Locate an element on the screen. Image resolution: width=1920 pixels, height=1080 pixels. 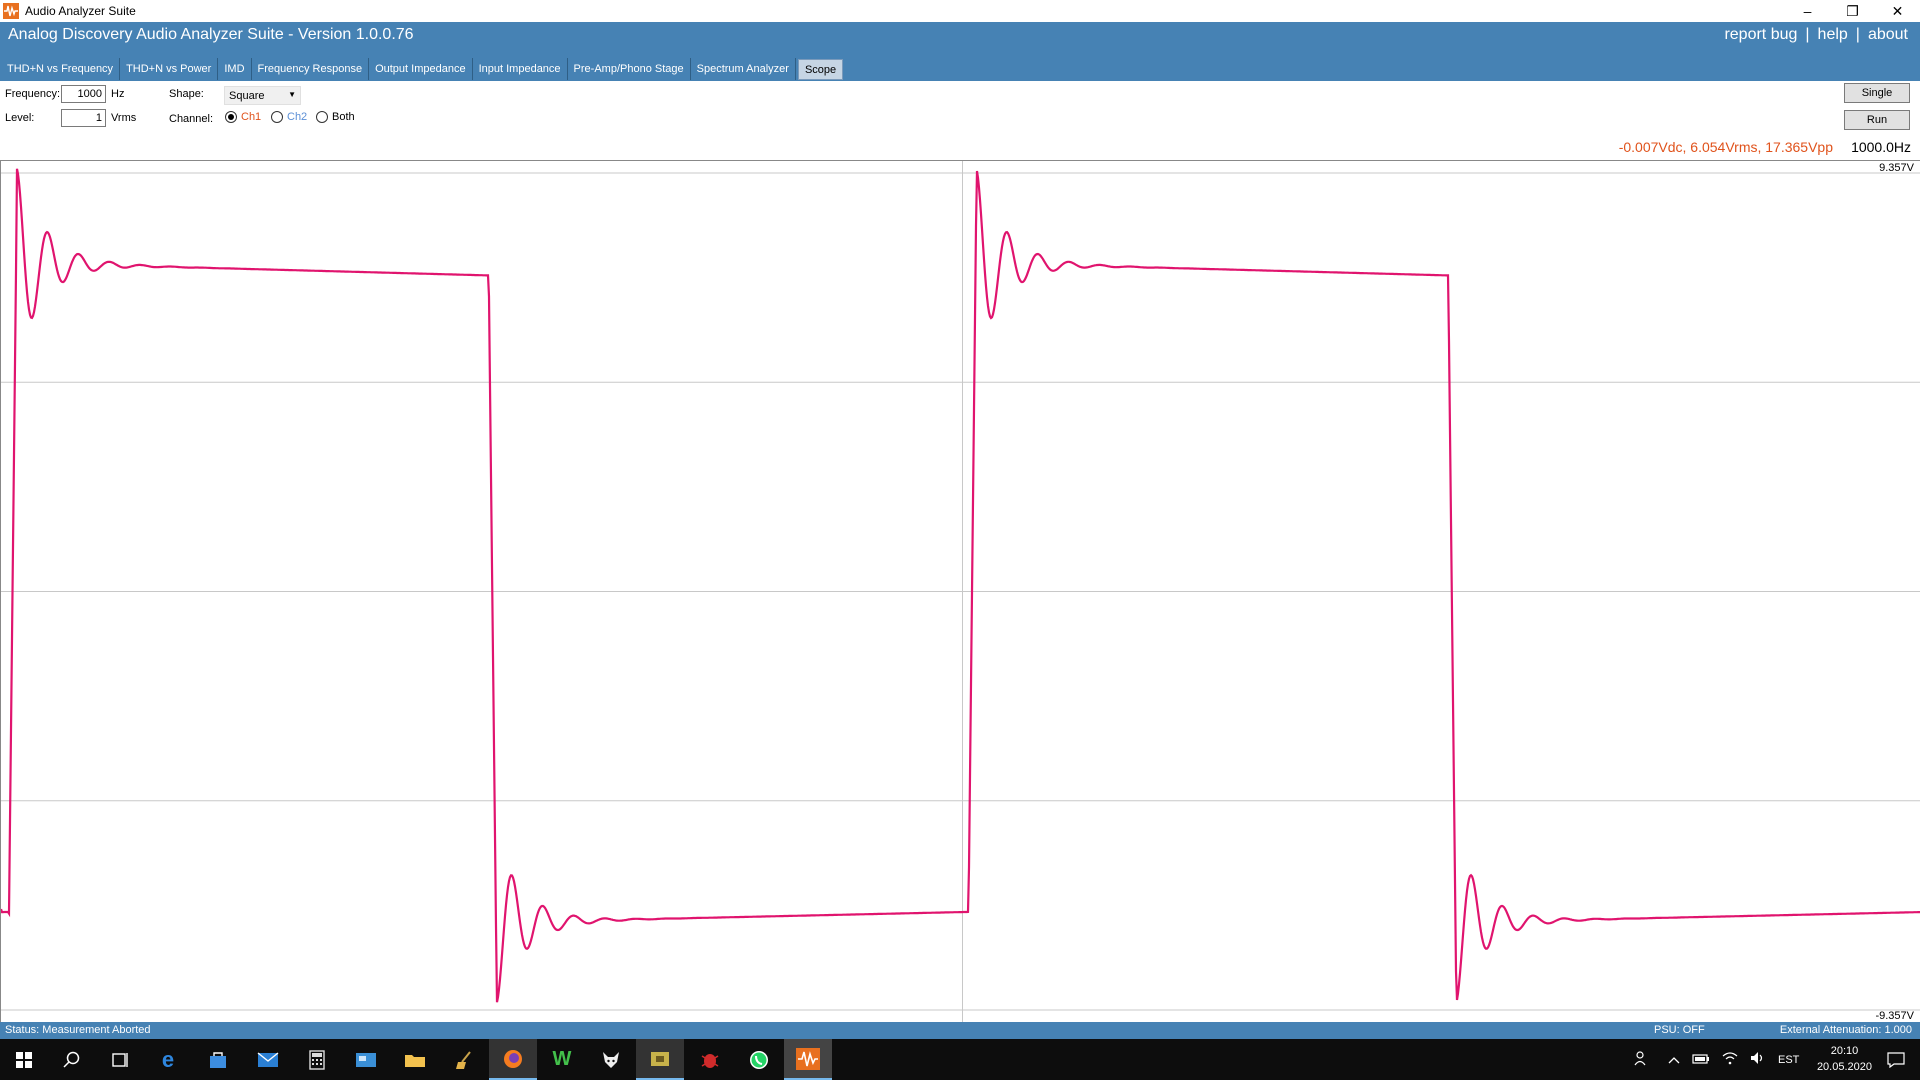
wifi-icon is located at coordinates (1730, 1059).